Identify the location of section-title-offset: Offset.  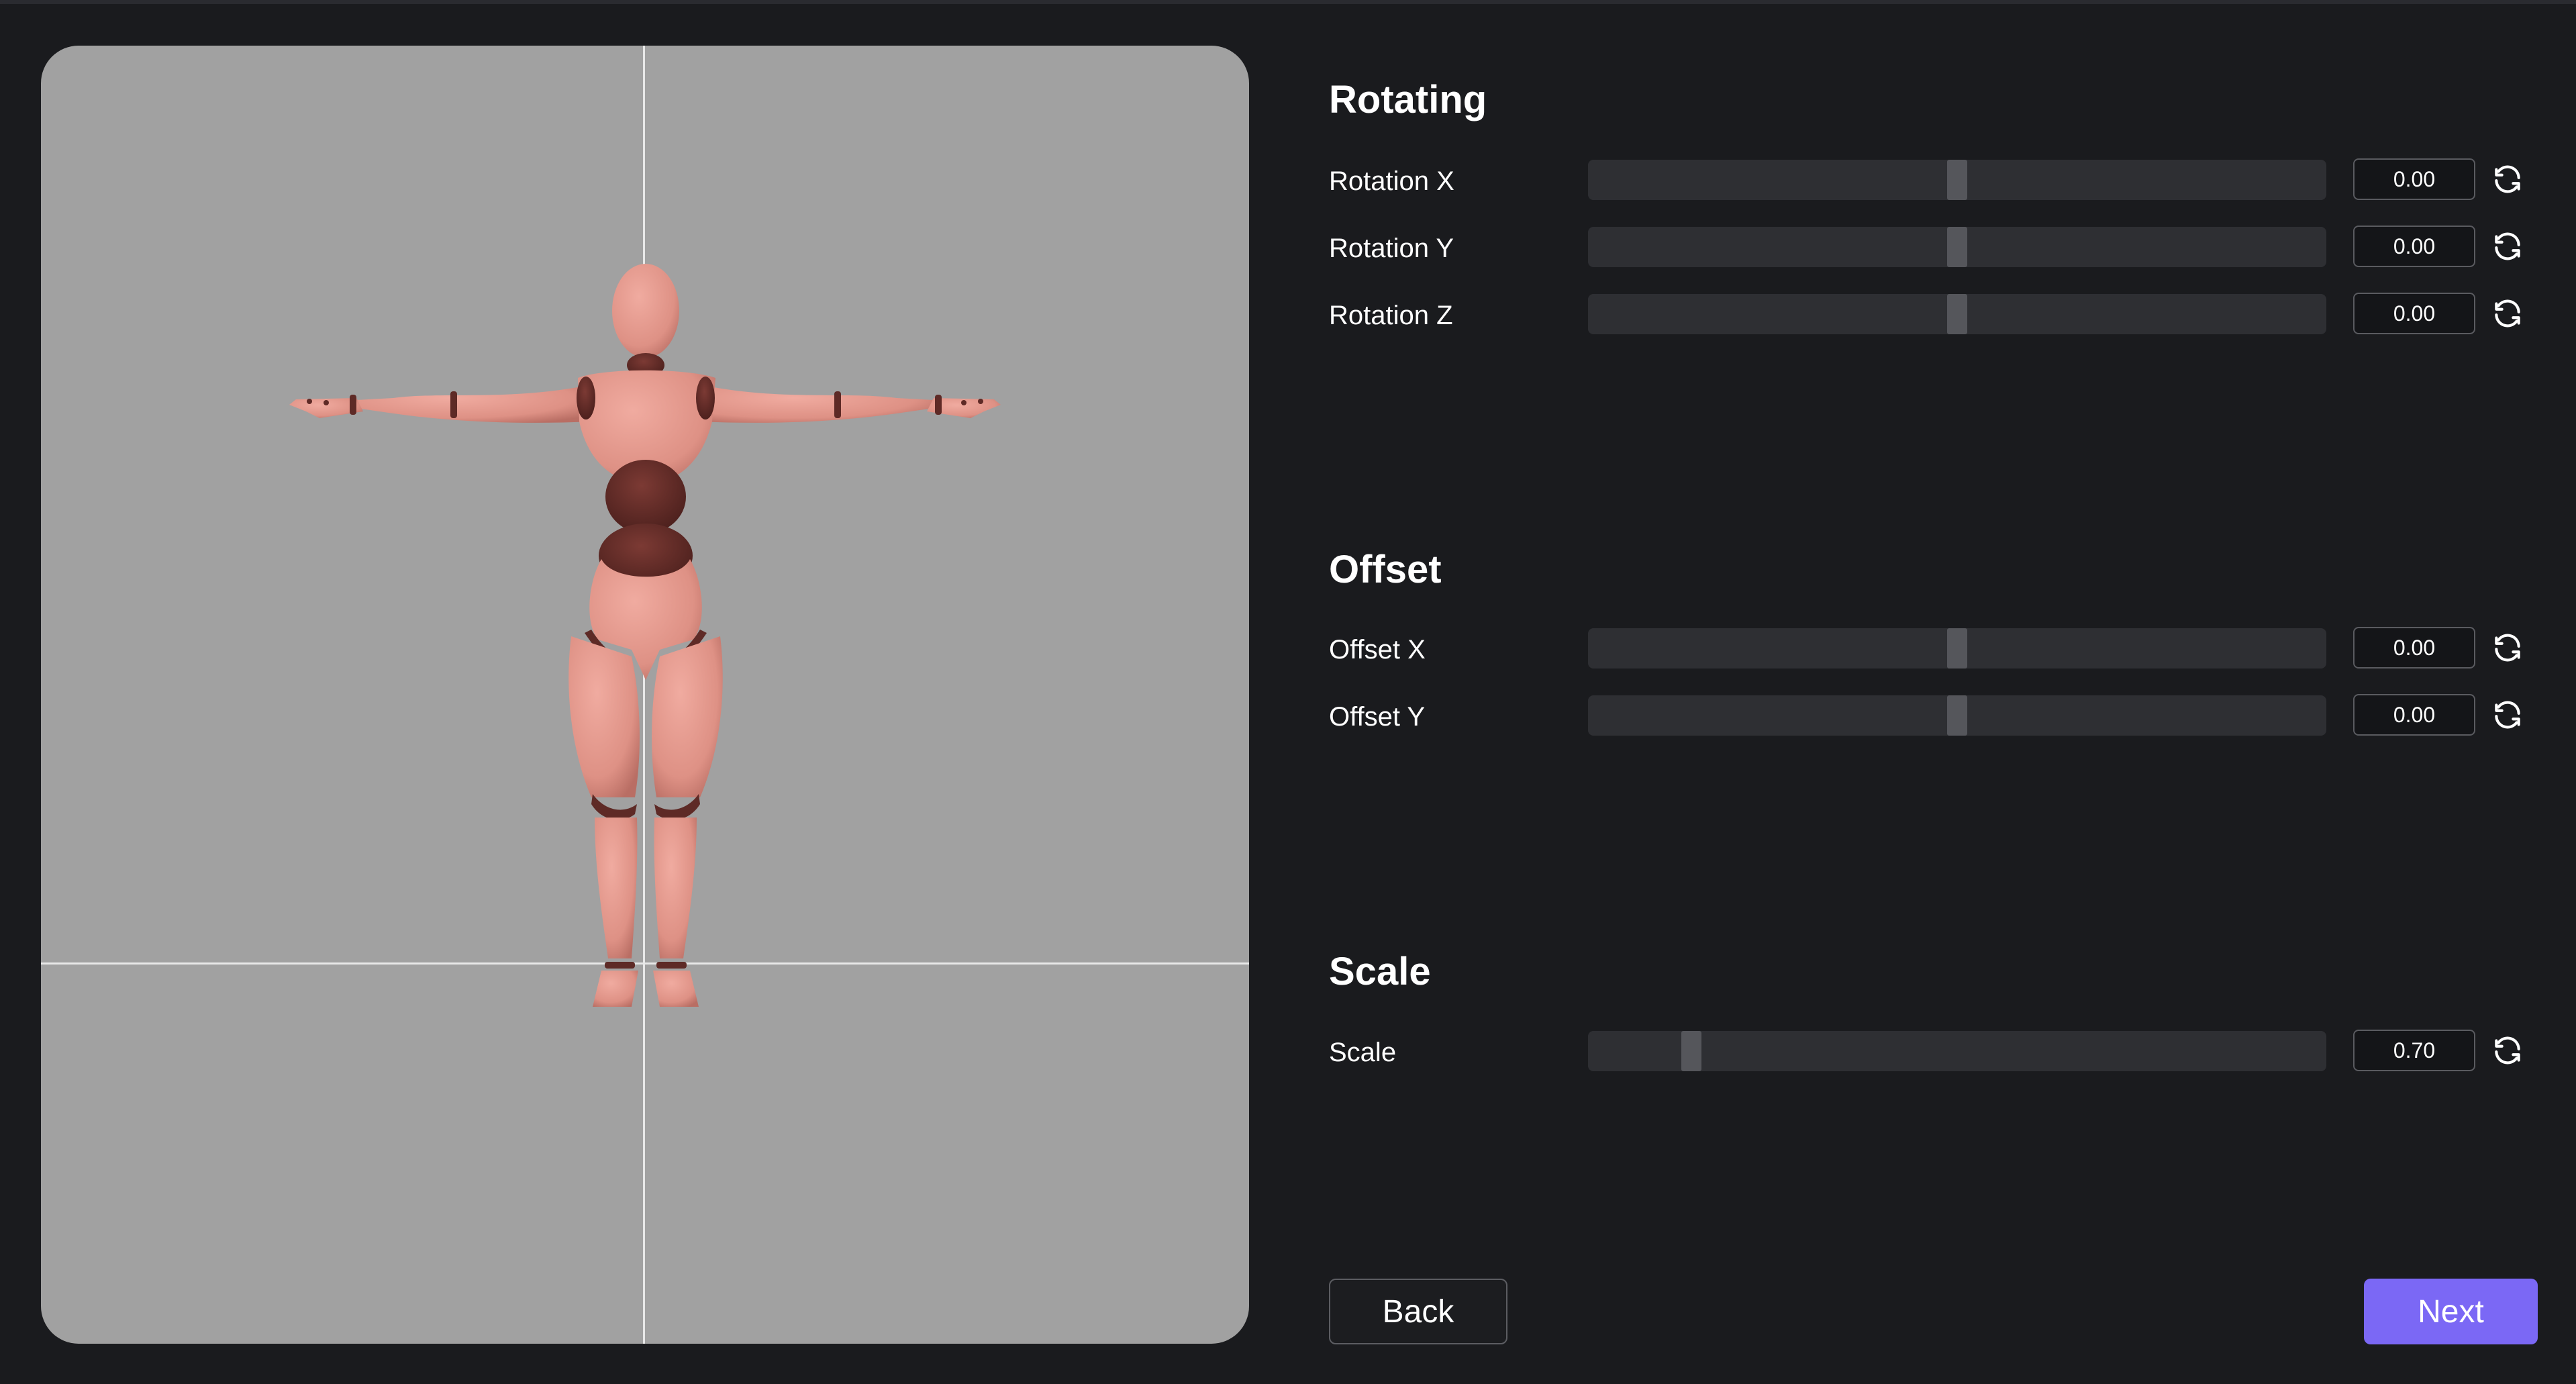
(1385, 570).